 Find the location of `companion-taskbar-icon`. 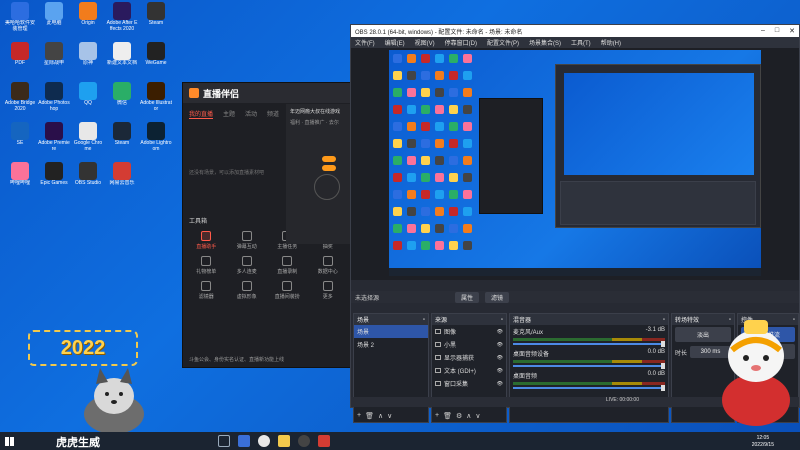

companion-taskbar-icon is located at coordinates (324, 441).